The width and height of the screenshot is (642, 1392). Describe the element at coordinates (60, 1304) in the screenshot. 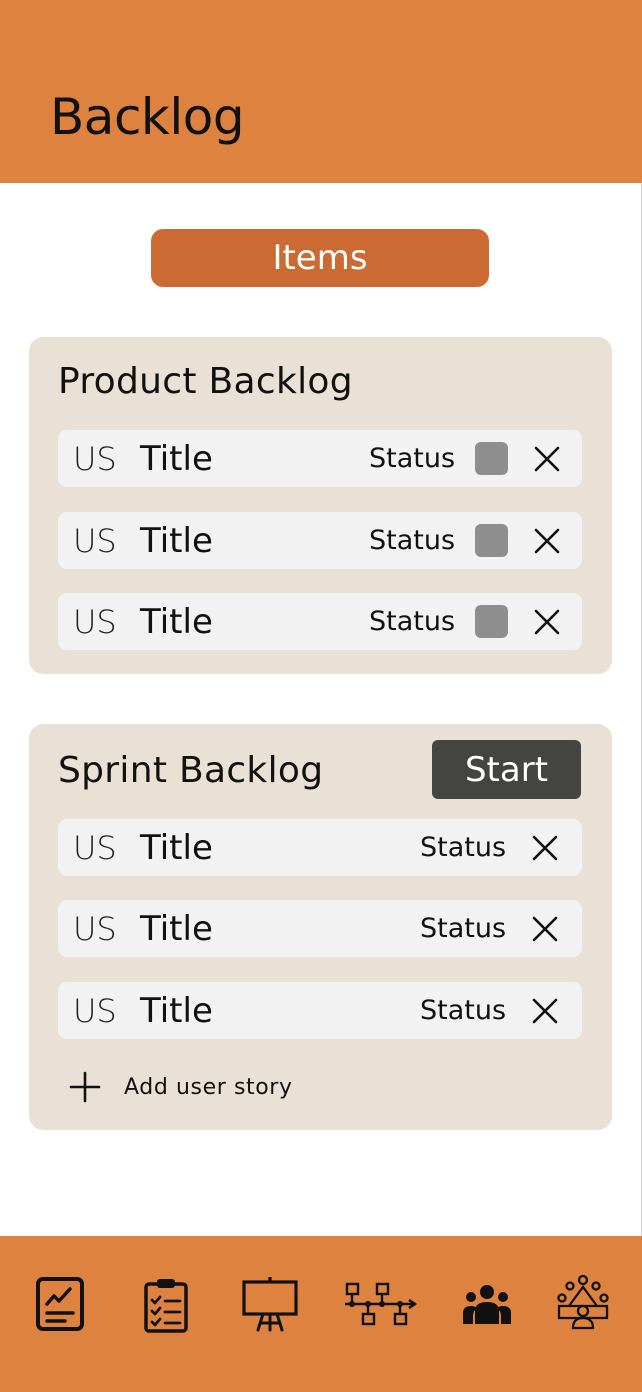

I see `report-chart-icon` at that location.